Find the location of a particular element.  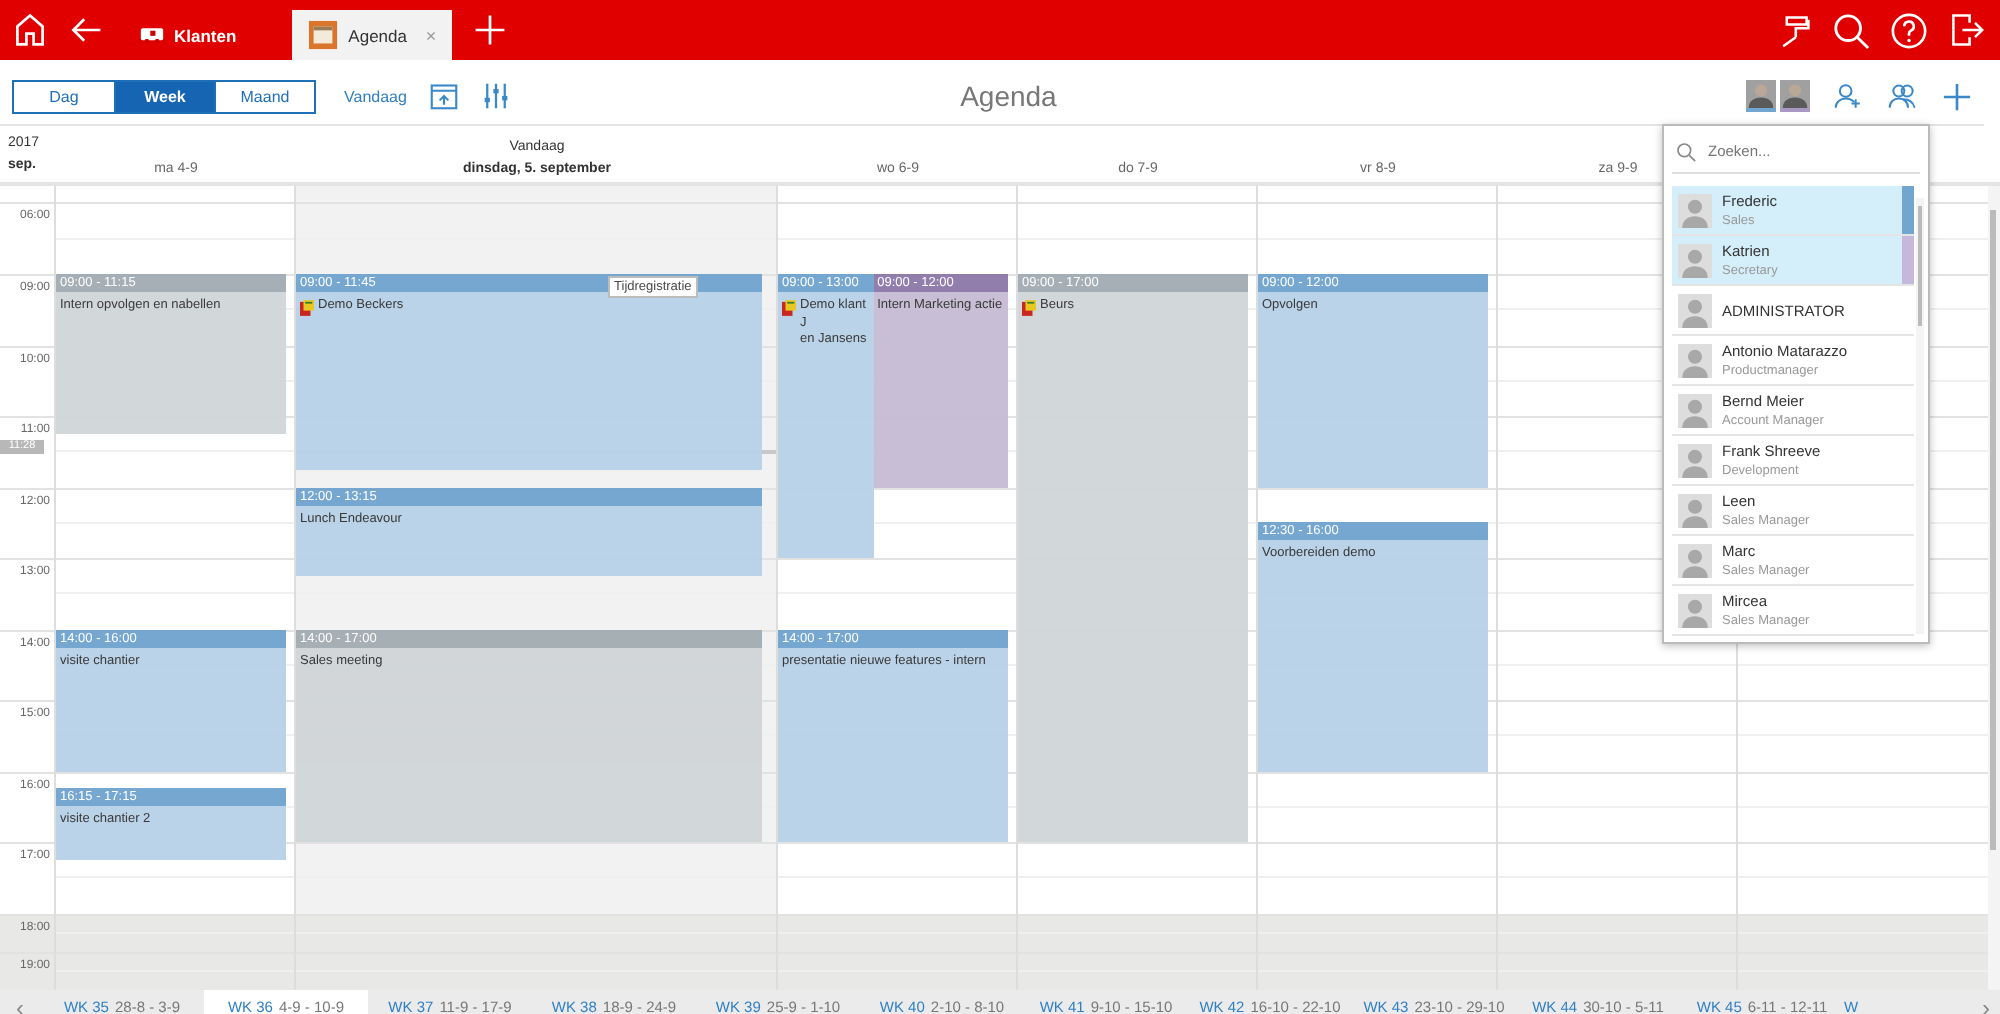

logout-icon is located at coordinates (1966, 30).